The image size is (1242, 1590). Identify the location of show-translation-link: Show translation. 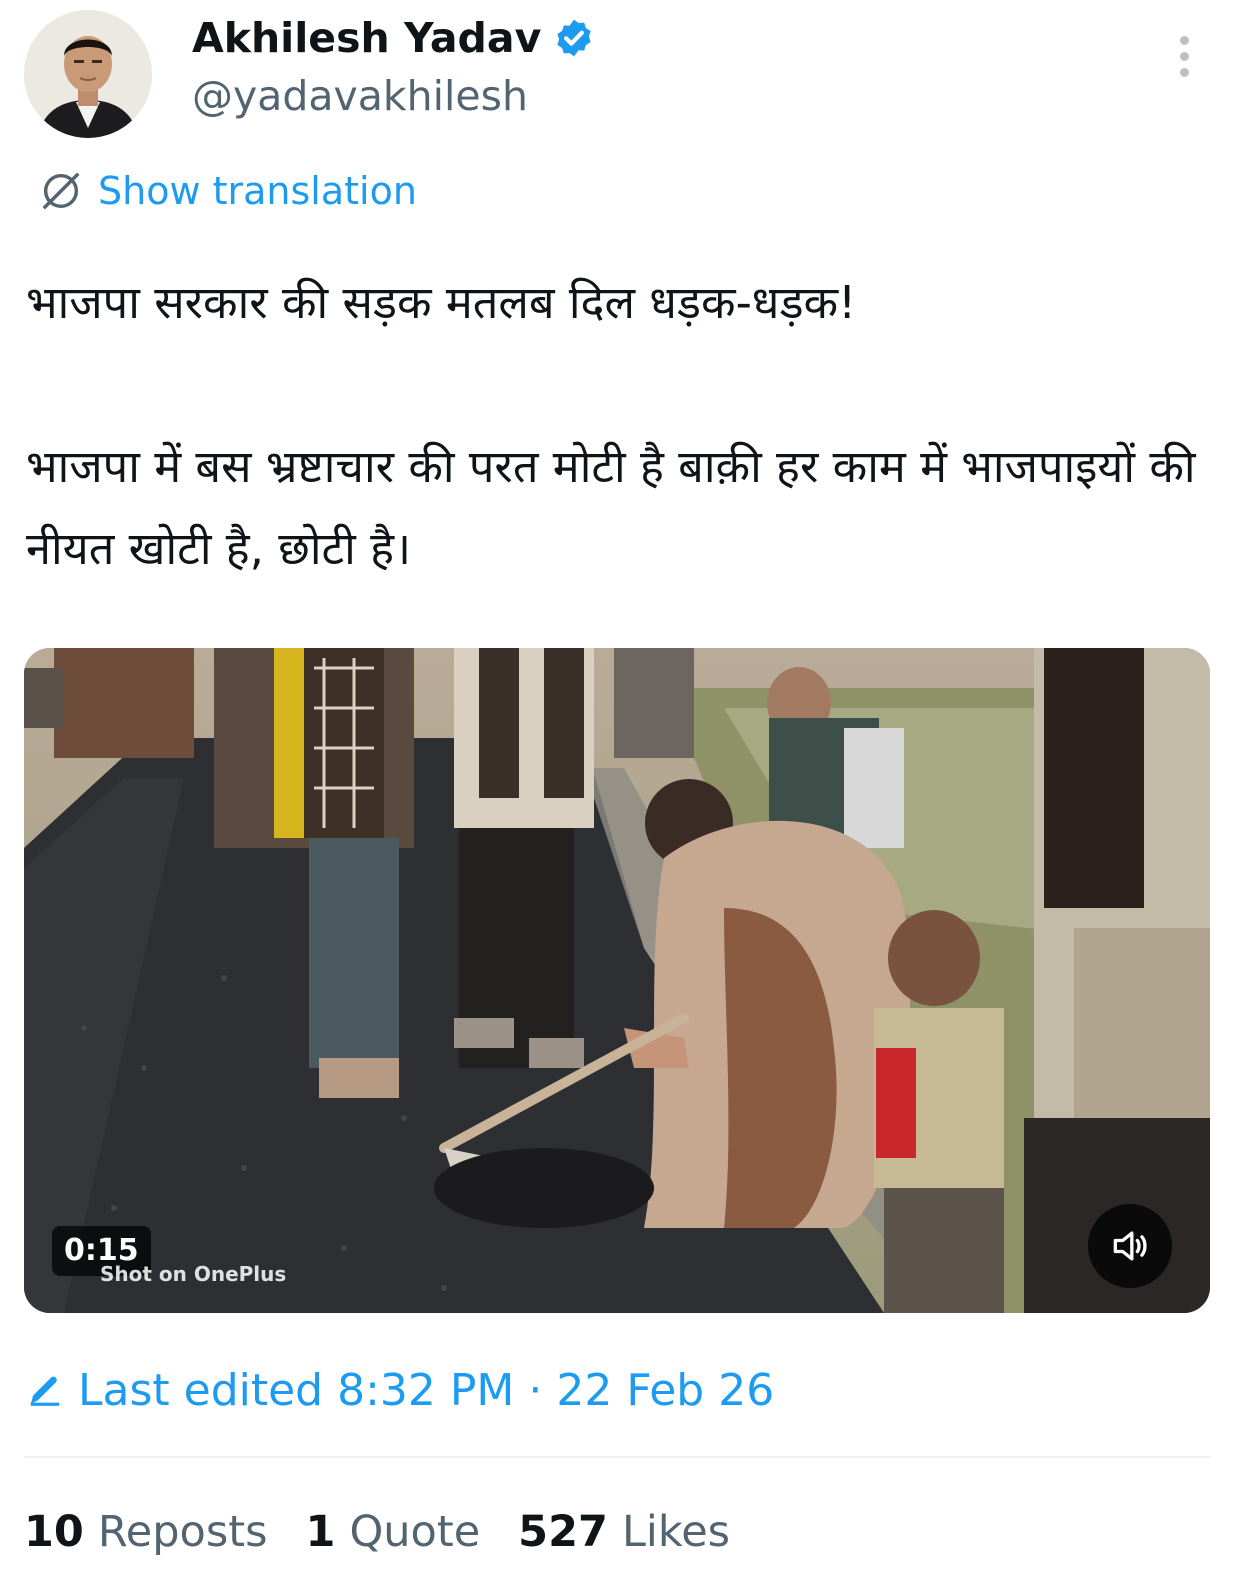
(227, 191).